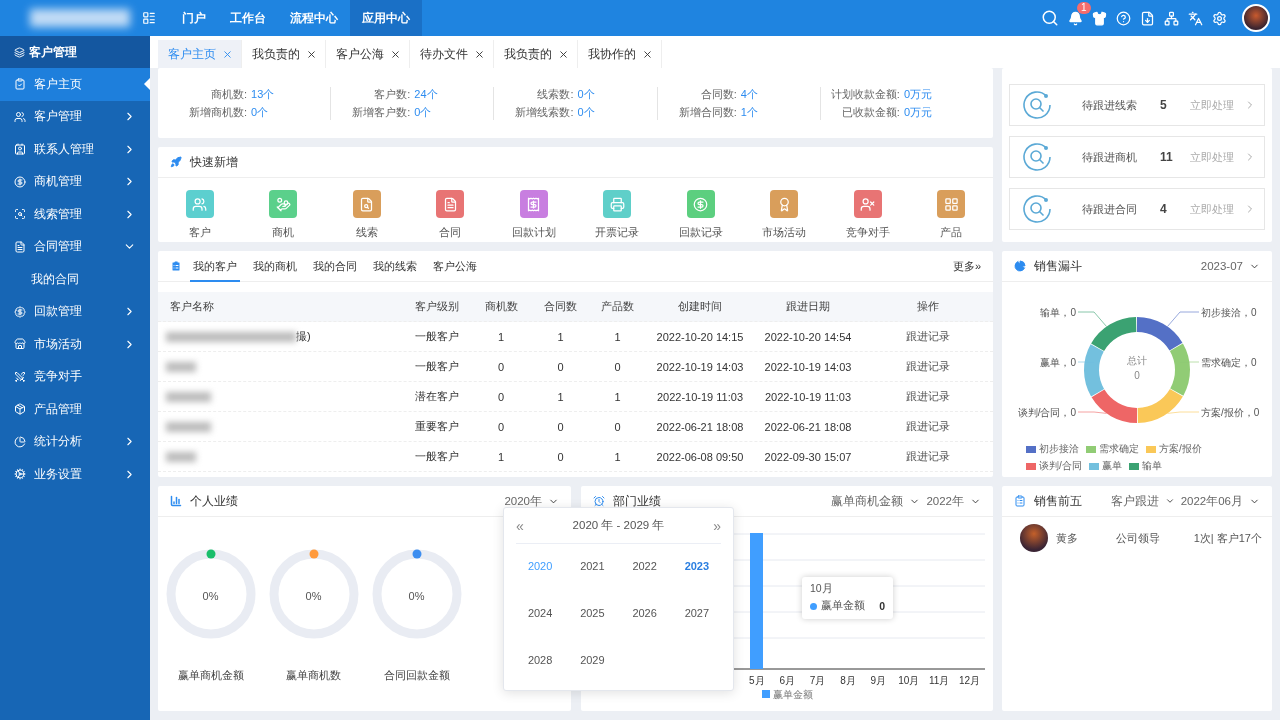 Image resolution: width=1280 pixels, height=720 pixels. Describe the element at coordinates (1134, 501) in the screenshot. I see `filter-select: 客户跟进` at that location.